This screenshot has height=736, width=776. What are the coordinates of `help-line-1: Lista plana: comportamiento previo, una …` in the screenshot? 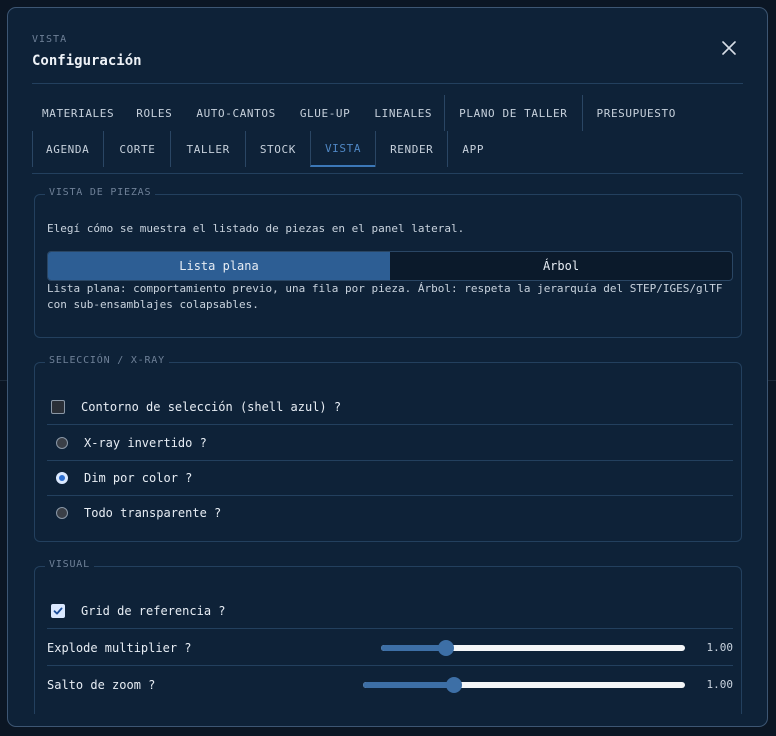 It's located at (385, 288).